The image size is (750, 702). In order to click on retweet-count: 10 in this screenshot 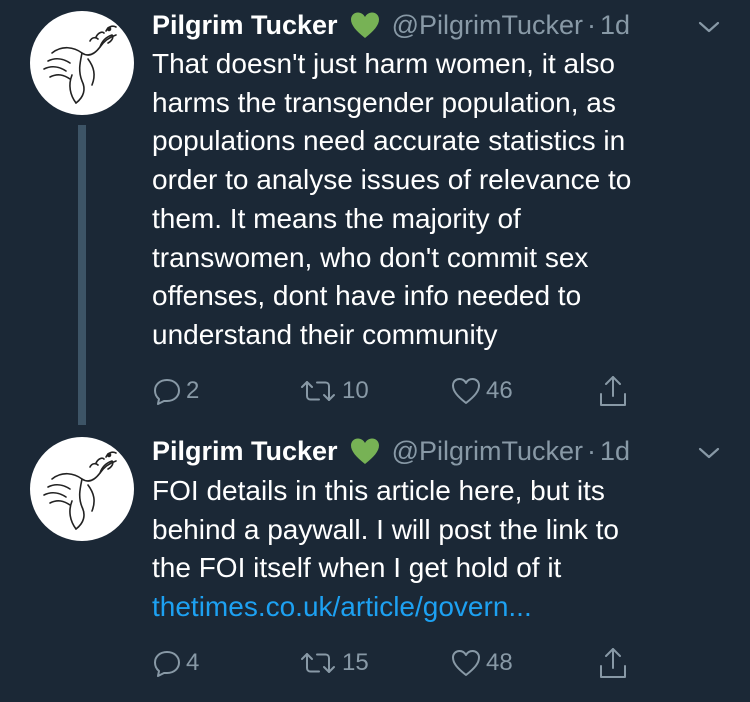, I will do `click(355, 390)`.